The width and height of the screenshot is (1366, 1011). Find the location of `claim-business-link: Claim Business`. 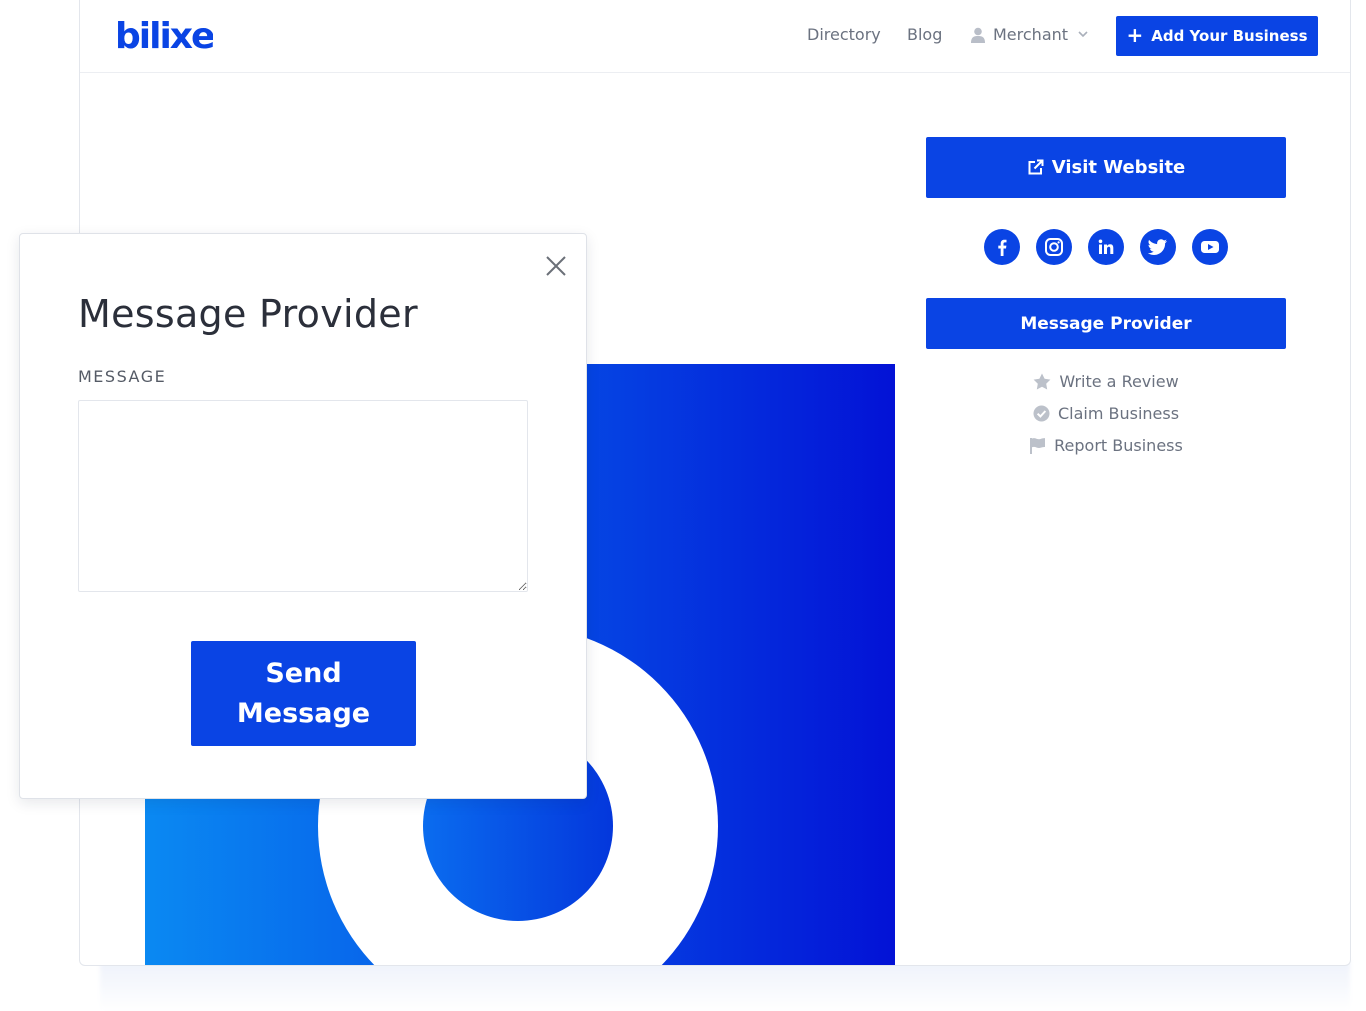

claim-business-link: Claim Business is located at coordinates (1106, 413).